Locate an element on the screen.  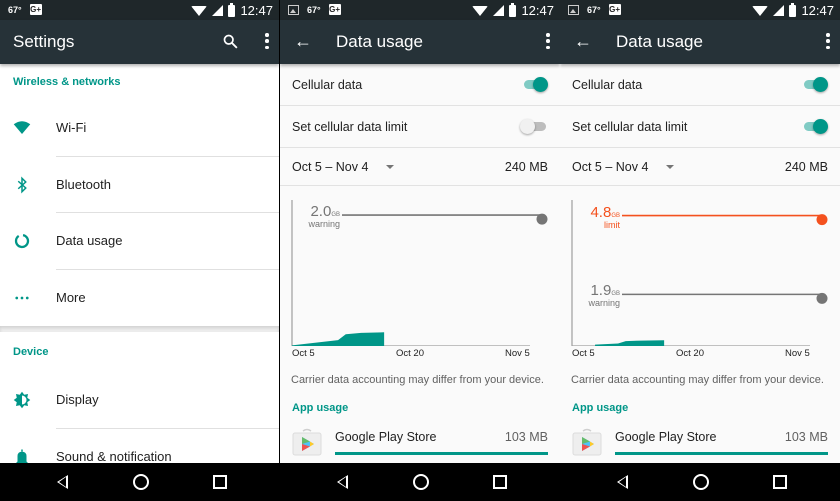
threshold-label-warning: 2.0GB warning is located at coordinates (317, 216).